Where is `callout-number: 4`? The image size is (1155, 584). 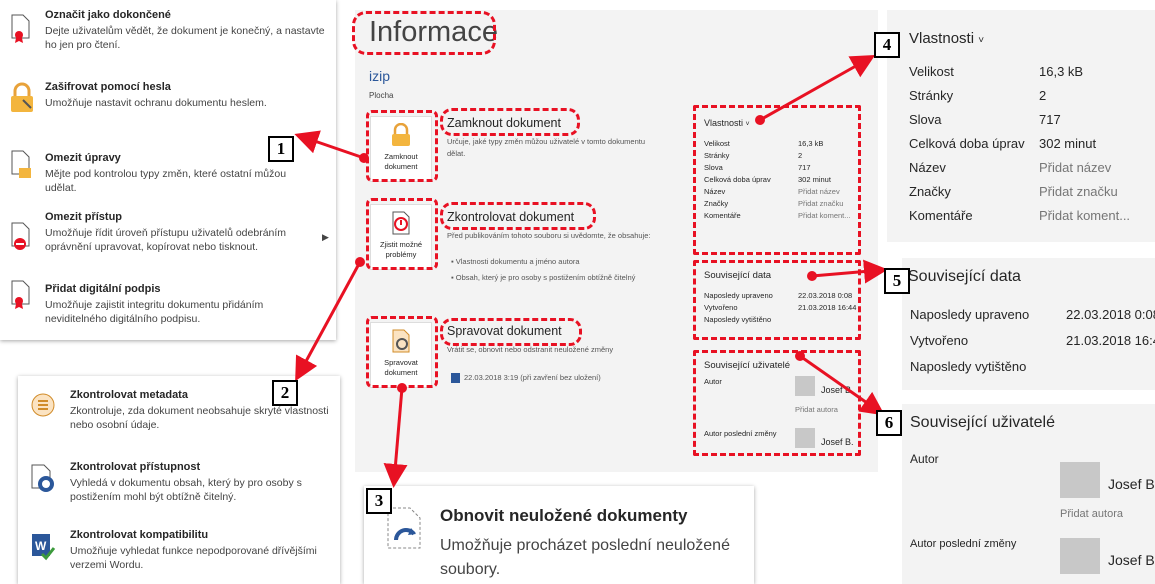
callout-number: 4 is located at coordinates (887, 45).